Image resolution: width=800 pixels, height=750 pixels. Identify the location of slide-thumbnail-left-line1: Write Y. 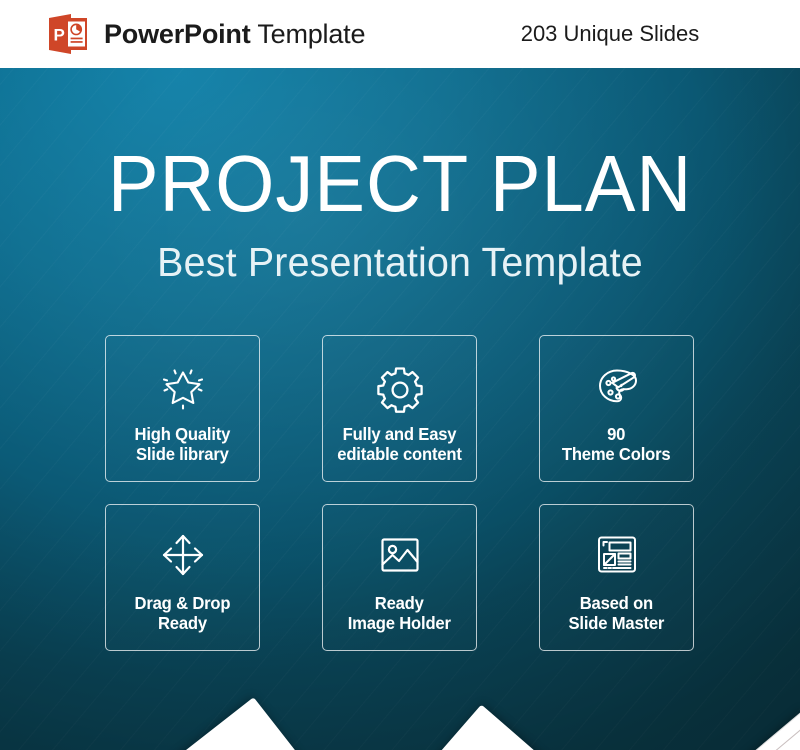
(177, 734).